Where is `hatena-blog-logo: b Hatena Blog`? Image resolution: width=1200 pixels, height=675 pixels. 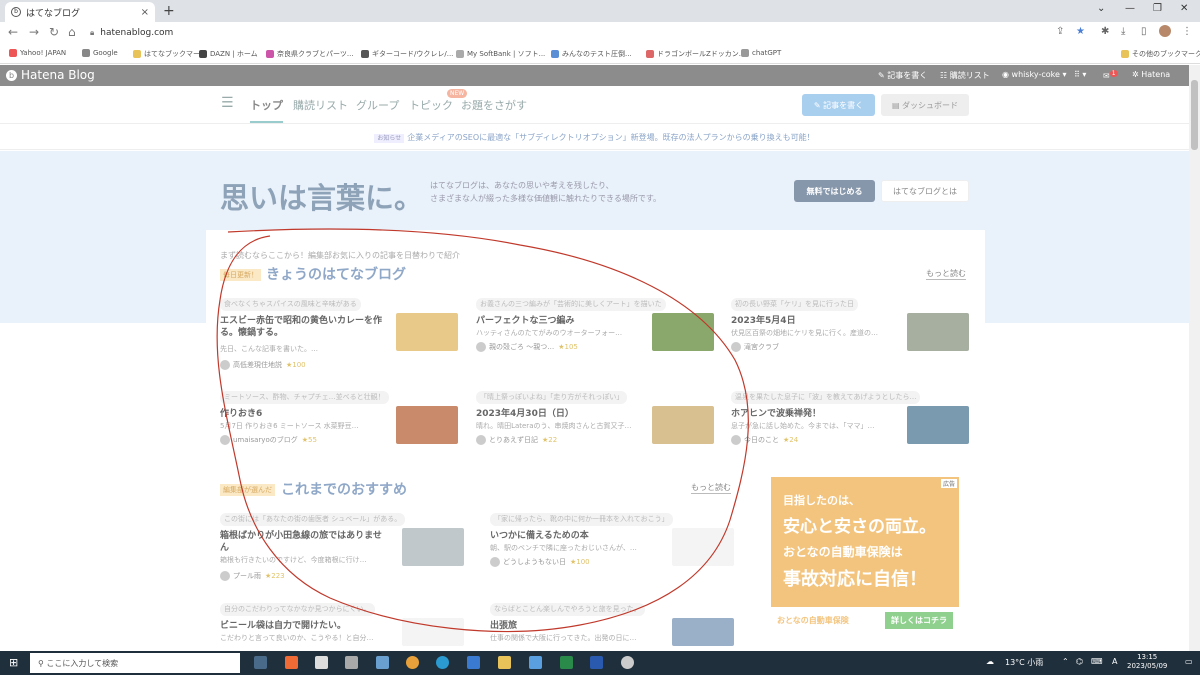
hatena-blog-logo: b Hatena Blog is located at coordinates (50, 75).